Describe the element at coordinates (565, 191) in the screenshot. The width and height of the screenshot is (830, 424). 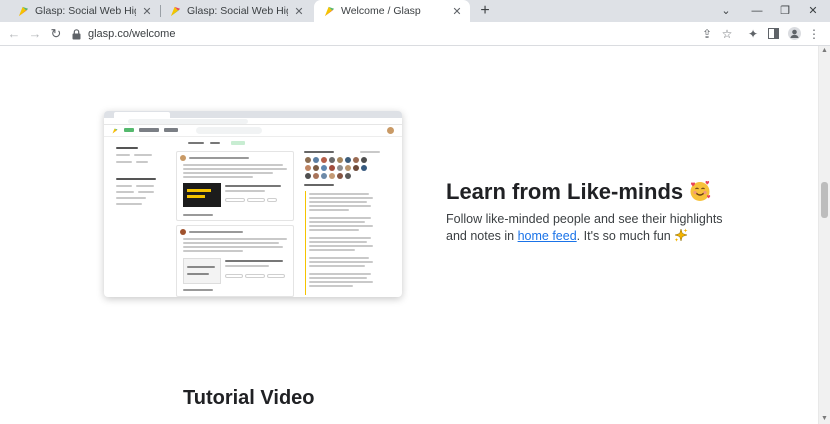
I see `feature-title-text: Learn from Like-minds` at that location.